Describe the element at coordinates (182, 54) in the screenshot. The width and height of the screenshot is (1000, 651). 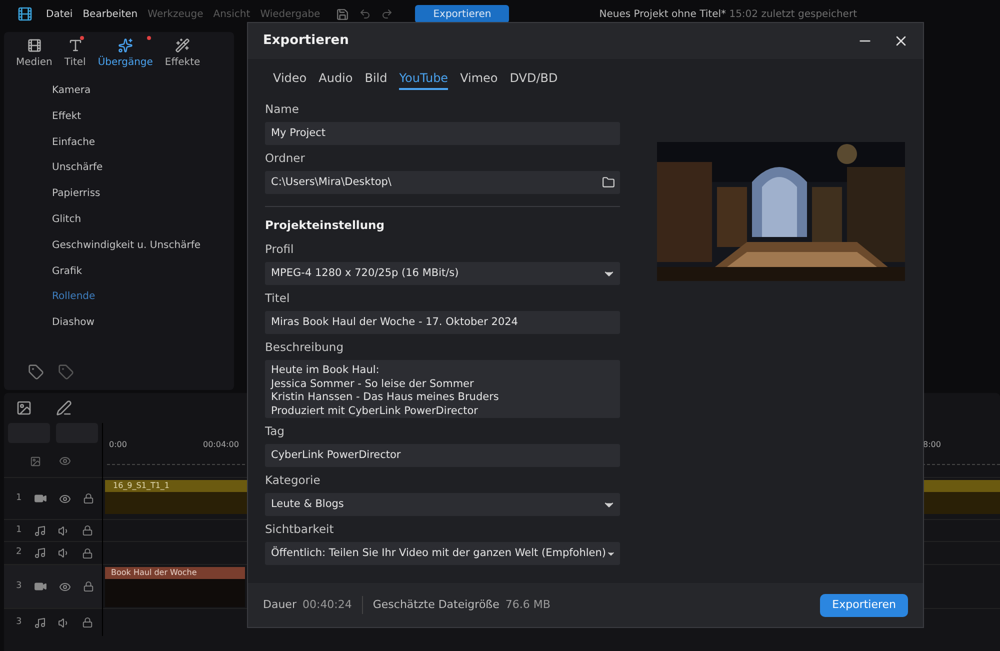
I see `library-tab: Effekte` at that location.